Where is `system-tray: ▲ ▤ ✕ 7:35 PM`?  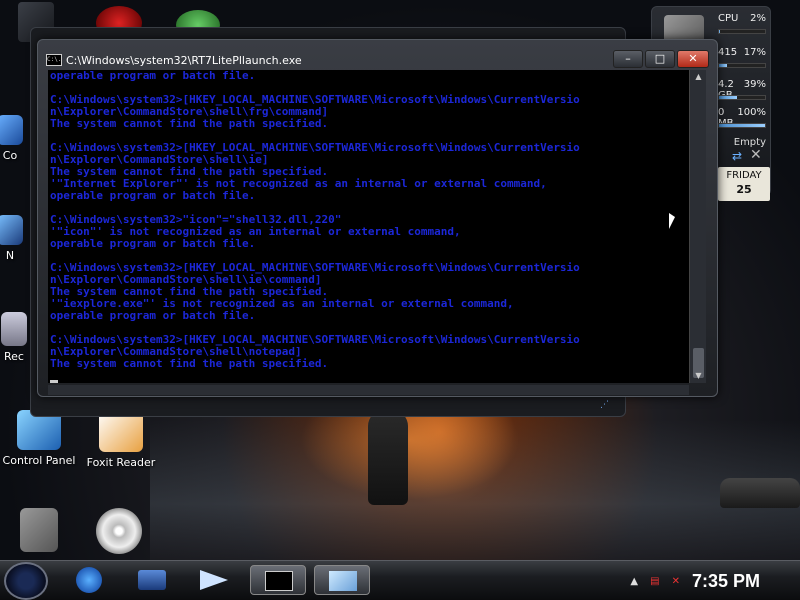
system-tray: ▲ ▤ ✕ 7:35 PM is located at coordinates (715, 581).